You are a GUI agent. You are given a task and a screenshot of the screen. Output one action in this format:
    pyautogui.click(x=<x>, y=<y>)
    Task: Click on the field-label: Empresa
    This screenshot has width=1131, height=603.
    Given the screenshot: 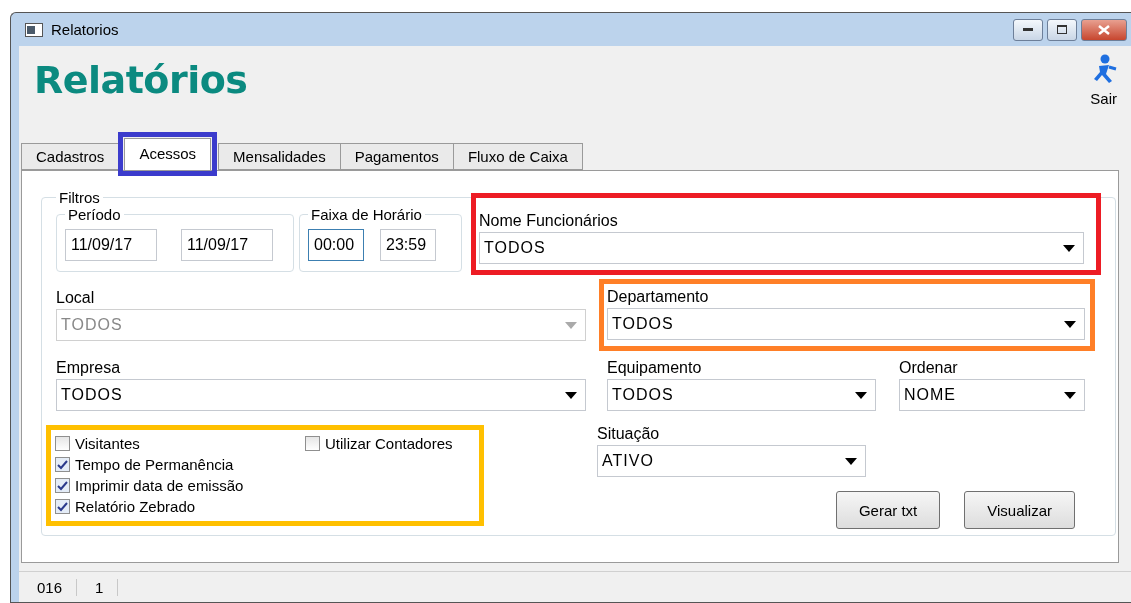 What is the action you would take?
    pyautogui.click(x=89, y=368)
    